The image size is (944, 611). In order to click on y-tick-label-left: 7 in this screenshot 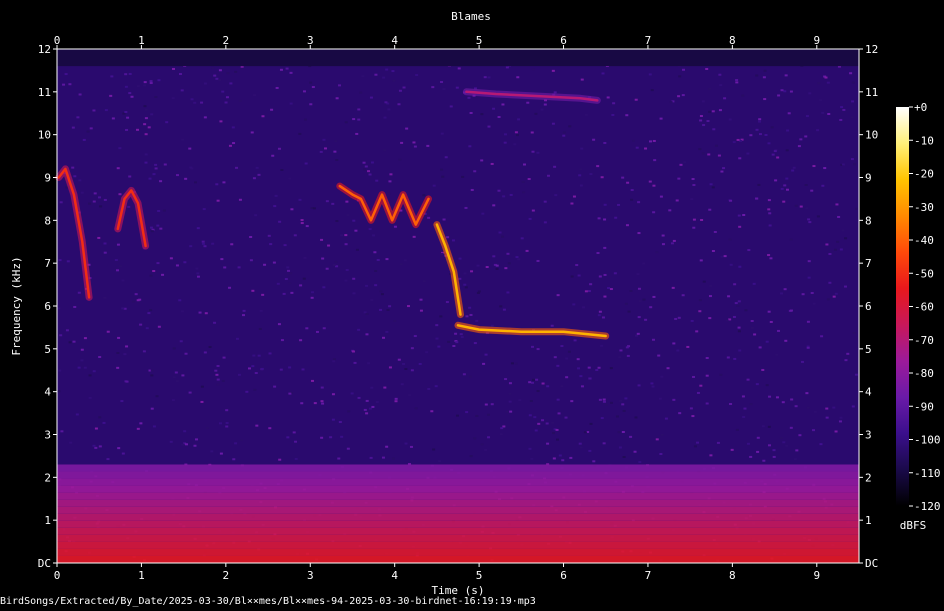, I will do `click(47, 263)`.